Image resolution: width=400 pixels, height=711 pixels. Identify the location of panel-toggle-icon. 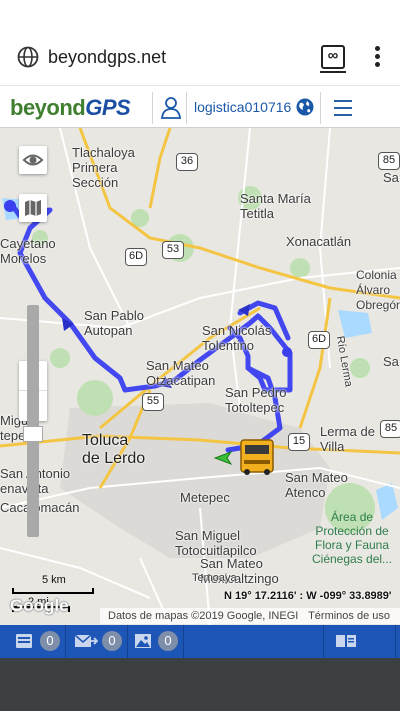
(346, 641).